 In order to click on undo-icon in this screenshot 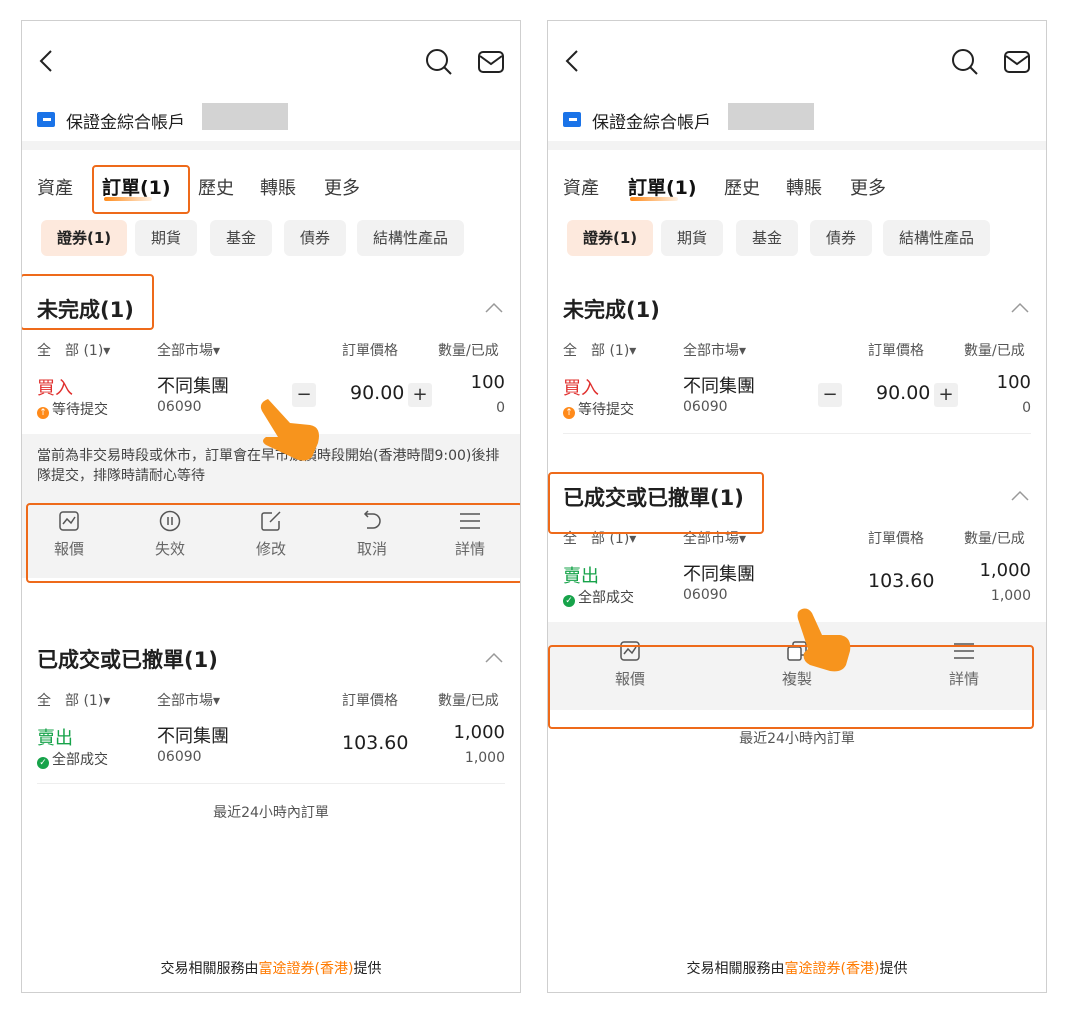, I will do `click(372, 519)`.